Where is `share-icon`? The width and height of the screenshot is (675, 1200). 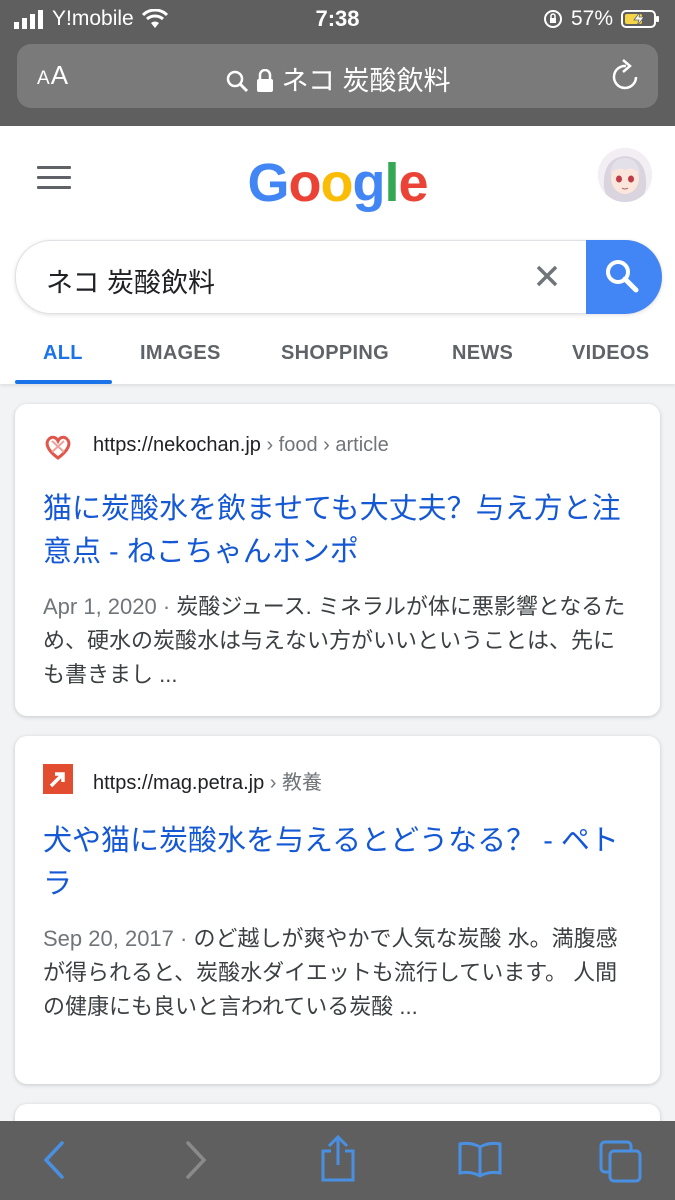 share-icon is located at coordinates (338, 1159).